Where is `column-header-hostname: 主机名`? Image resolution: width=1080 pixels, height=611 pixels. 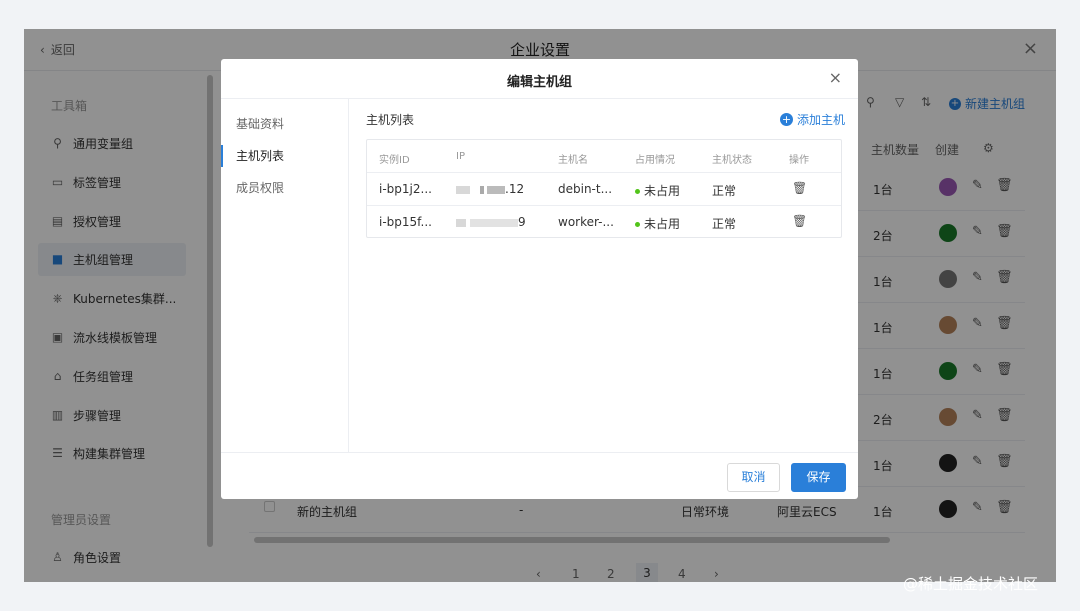
column-header-hostname: 主机名 is located at coordinates (573, 160).